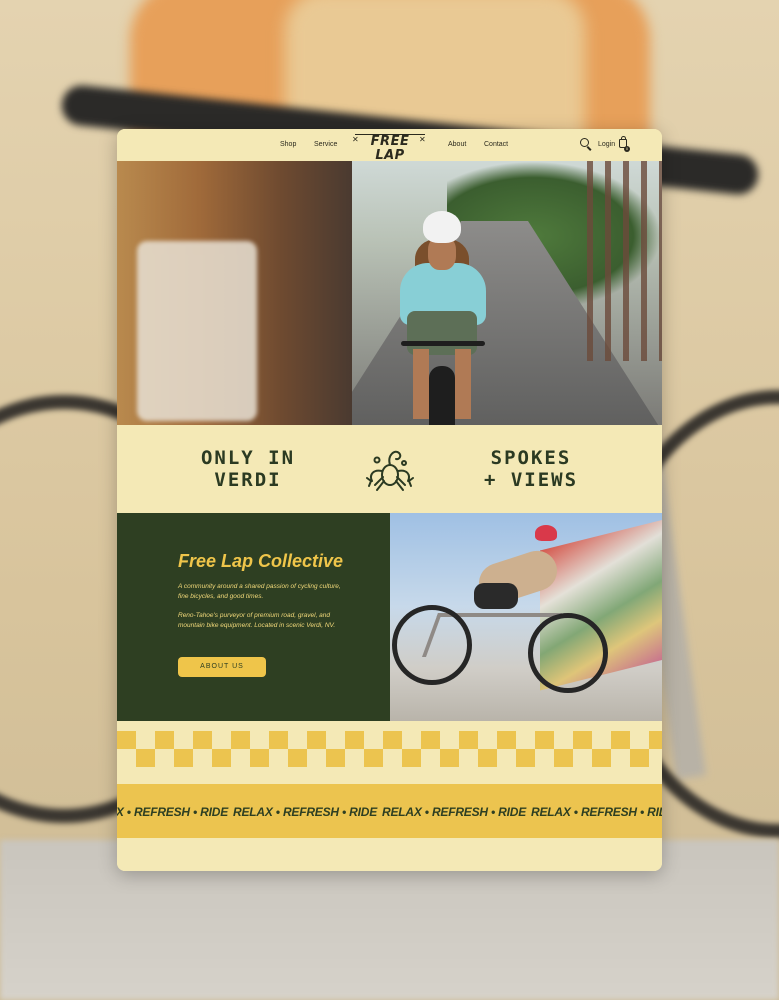 Image resolution: width=779 pixels, height=1000 pixels. What do you see at coordinates (325, 144) in the screenshot?
I see `nav-link-service: Service` at bounding box center [325, 144].